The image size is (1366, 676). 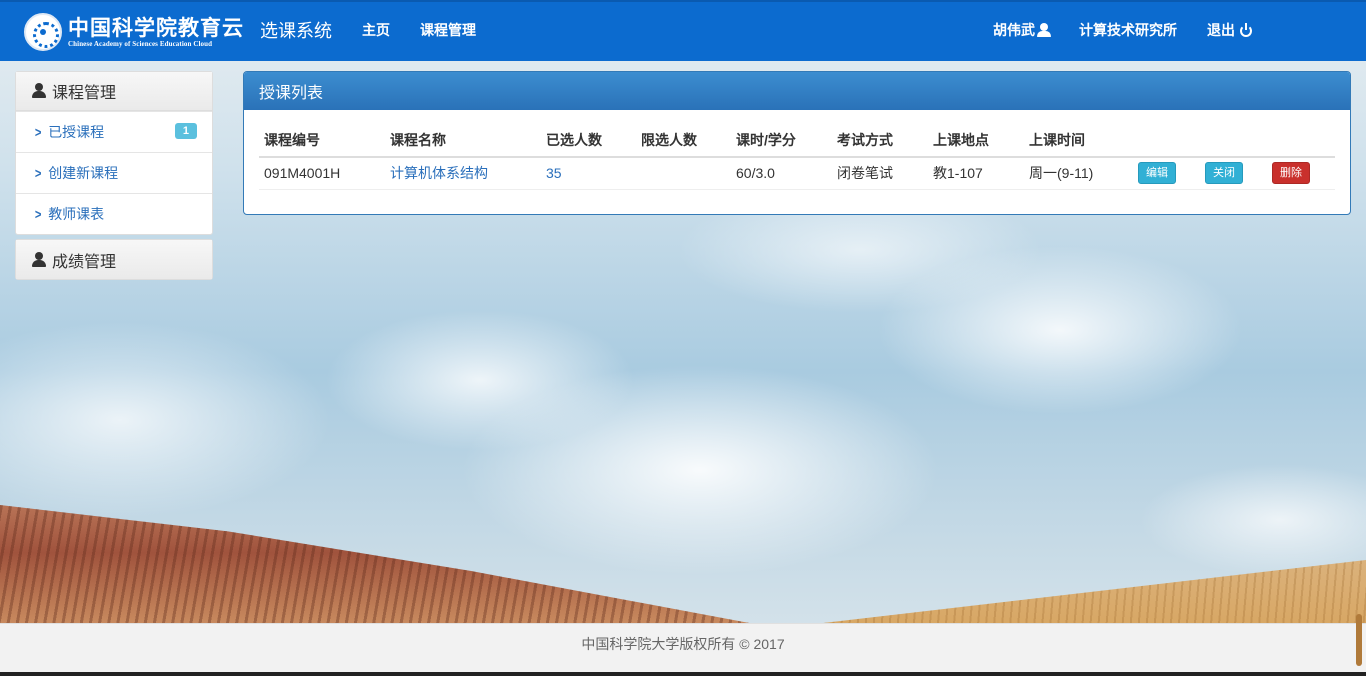 I want to click on sidebar-grade-title: 成绩管理, so click(x=84, y=262).